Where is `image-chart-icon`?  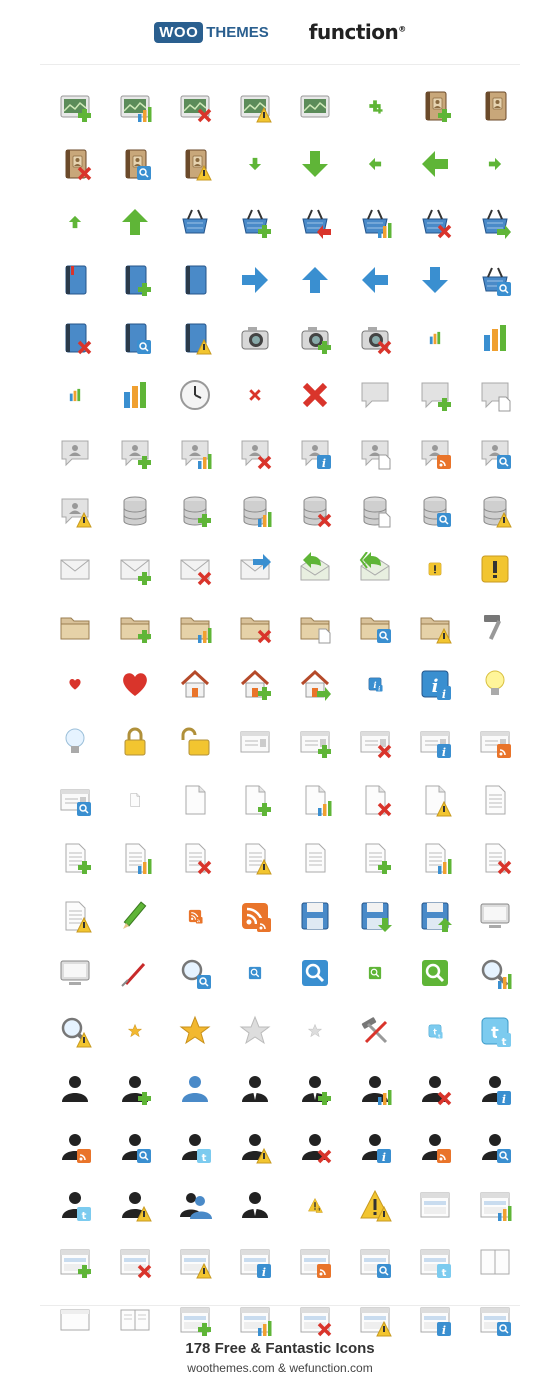
image-chart-icon is located at coordinates (135, 108).